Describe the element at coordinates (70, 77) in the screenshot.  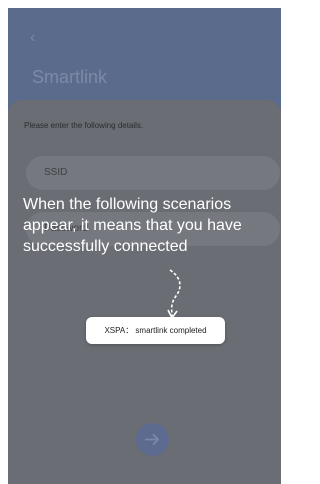
I see `page-title: Smartlink` at that location.